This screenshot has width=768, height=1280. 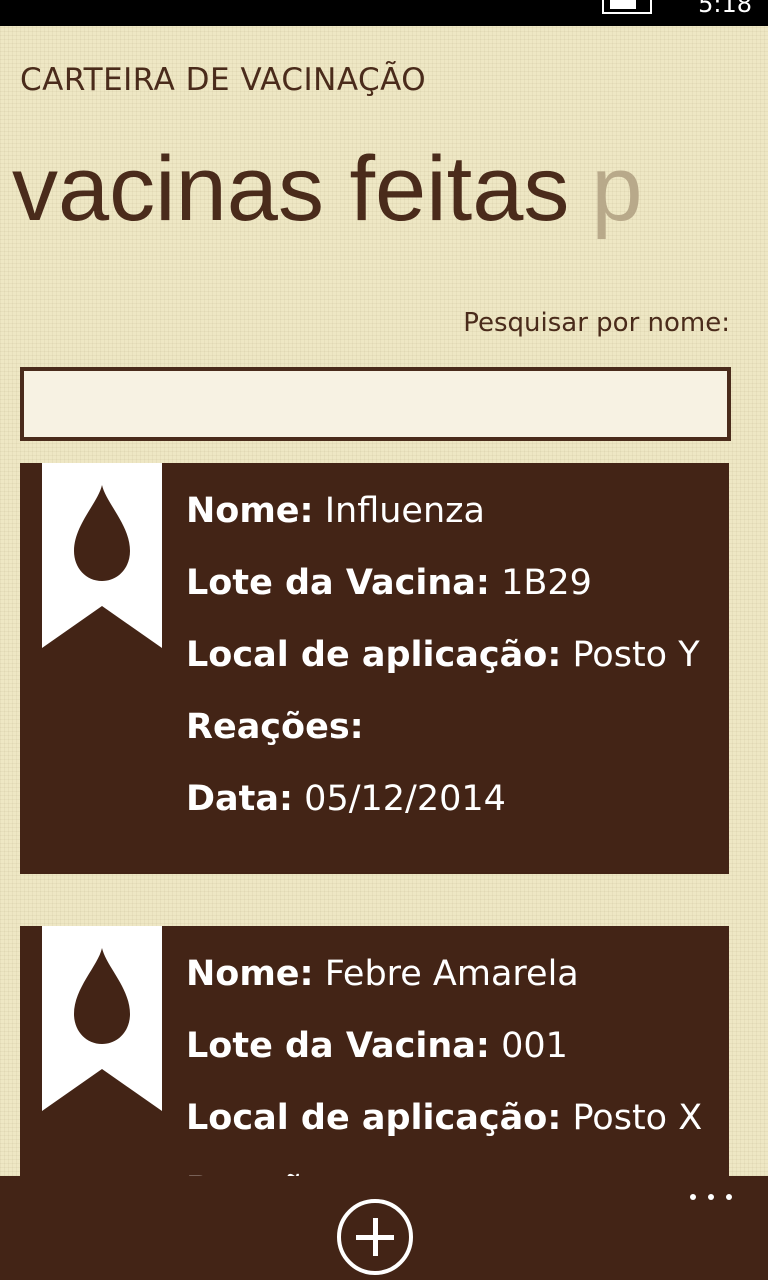 I want to click on search-label: Pesquisar por nome:, so click(x=596, y=323).